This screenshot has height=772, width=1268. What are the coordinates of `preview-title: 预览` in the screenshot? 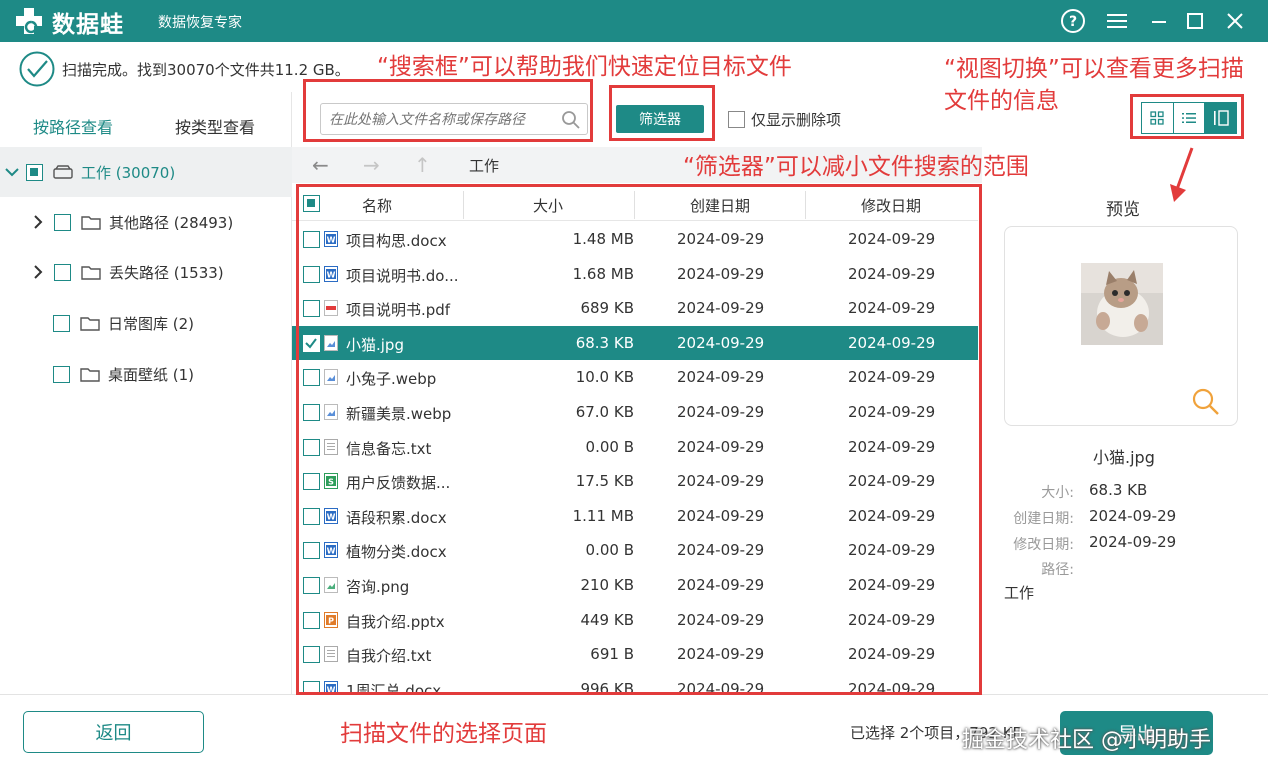 It's located at (1123, 210).